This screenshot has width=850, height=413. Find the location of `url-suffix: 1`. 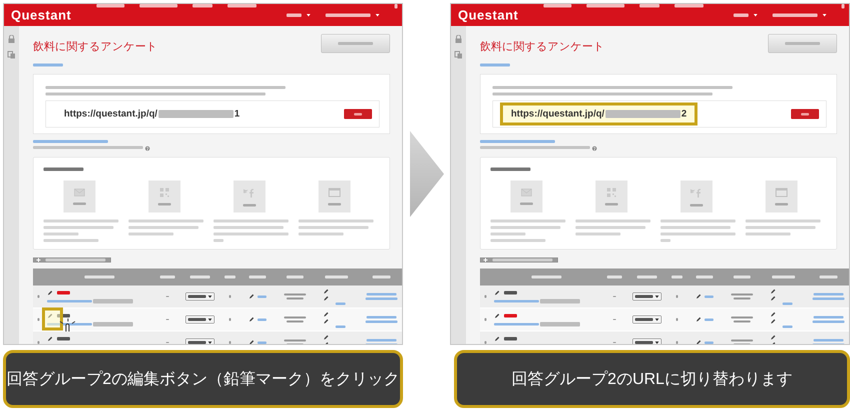

url-suffix: 1 is located at coordinates (237, 114).